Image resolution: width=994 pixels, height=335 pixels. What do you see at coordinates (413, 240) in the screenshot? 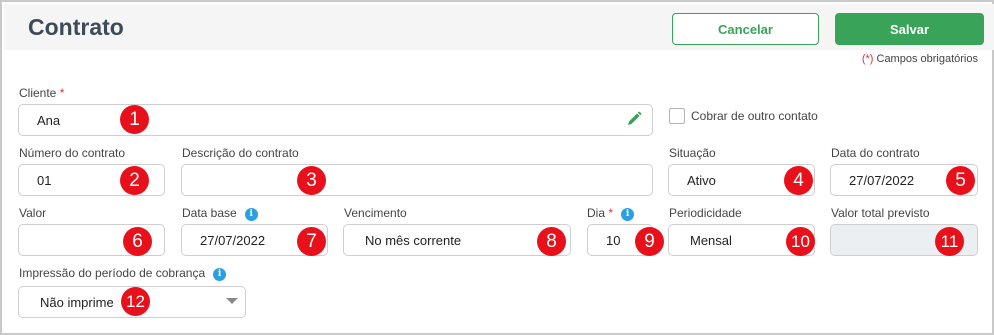
I see `vencimento-value: No mês corrente` at bounding box center [413, 240].